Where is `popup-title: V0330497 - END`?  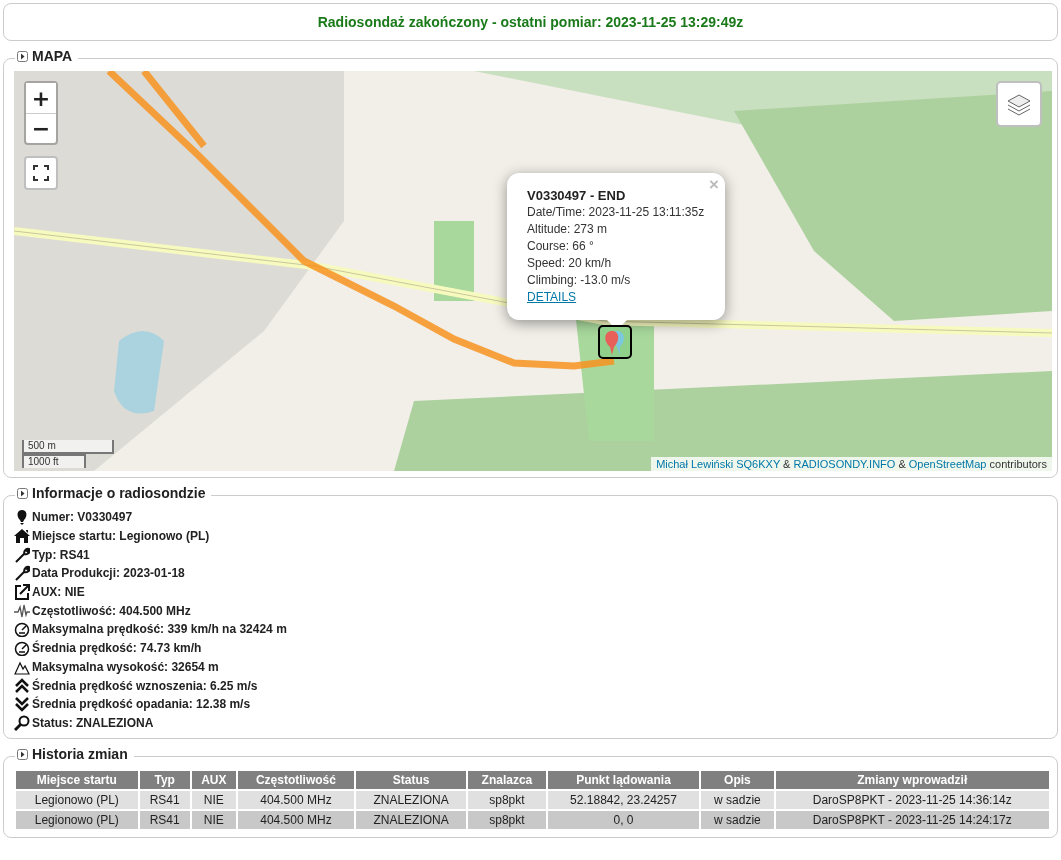
popup-title: V0330497 - END is located at coordinates (577, 195).